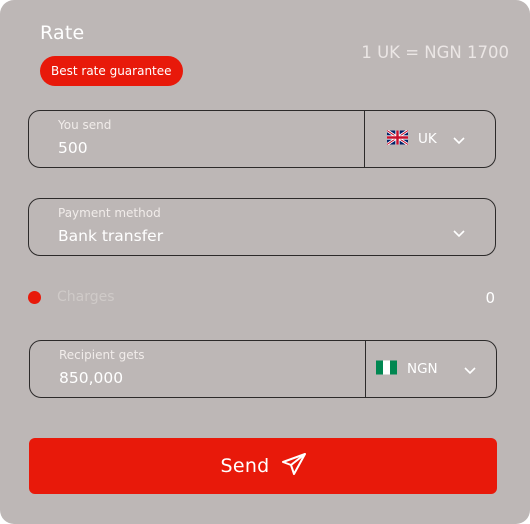  Describe the element at coordinates (109, 213) in the screenshot. I see `payment-method-label: Payment method` at that location.